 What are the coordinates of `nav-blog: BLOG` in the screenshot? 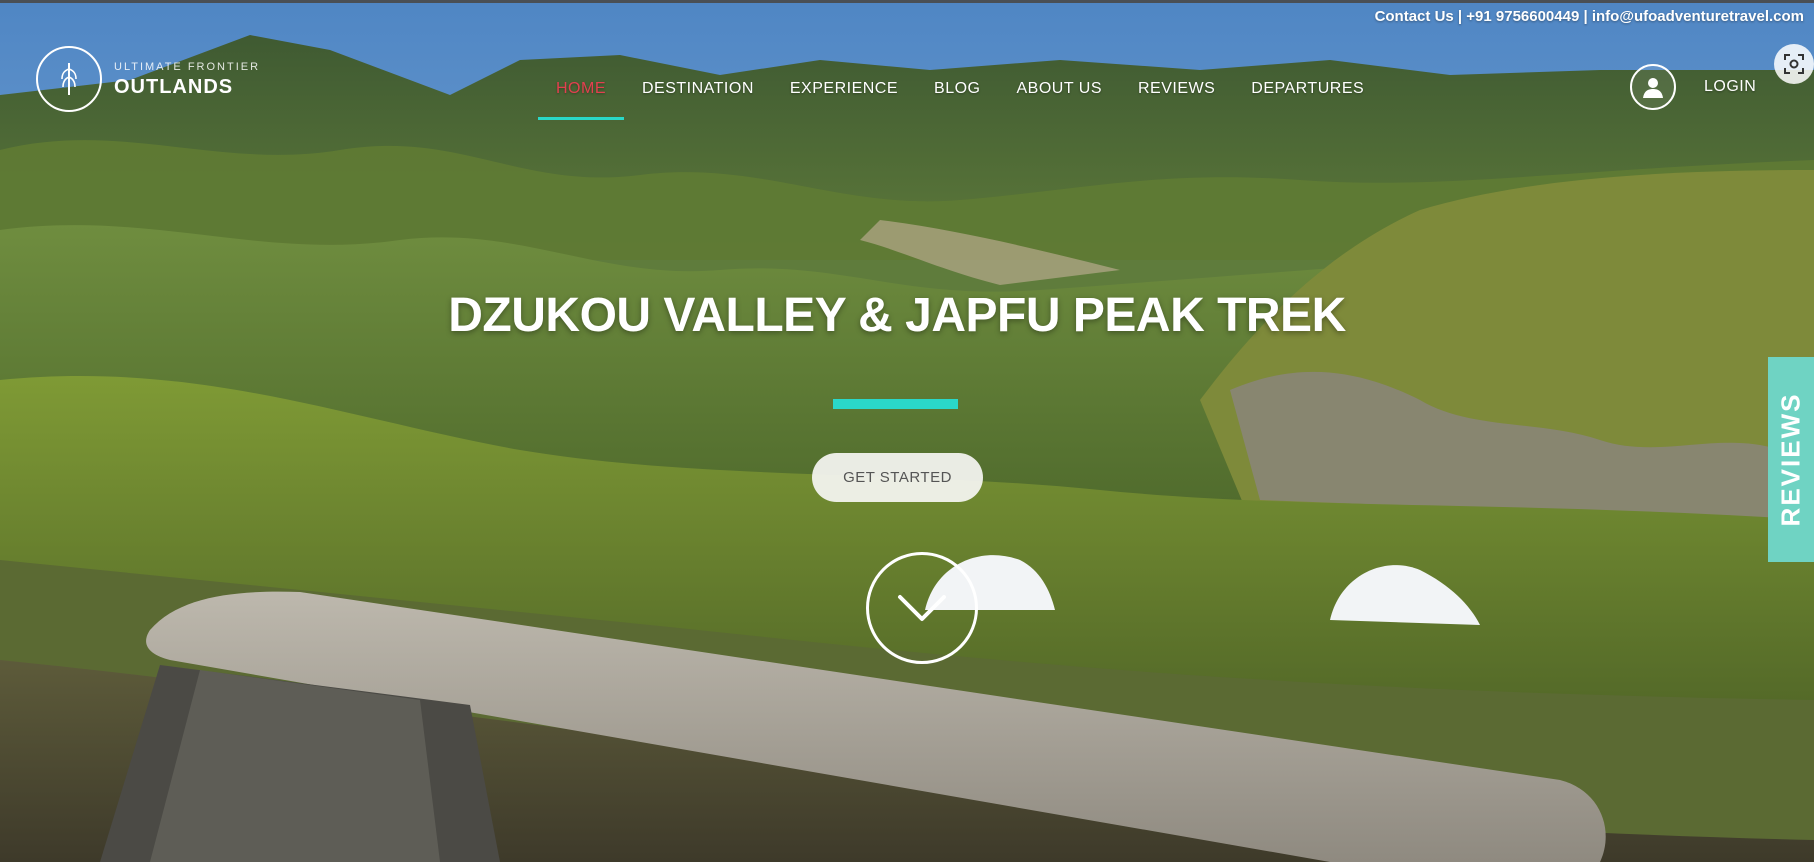 It's located at (957, 98).